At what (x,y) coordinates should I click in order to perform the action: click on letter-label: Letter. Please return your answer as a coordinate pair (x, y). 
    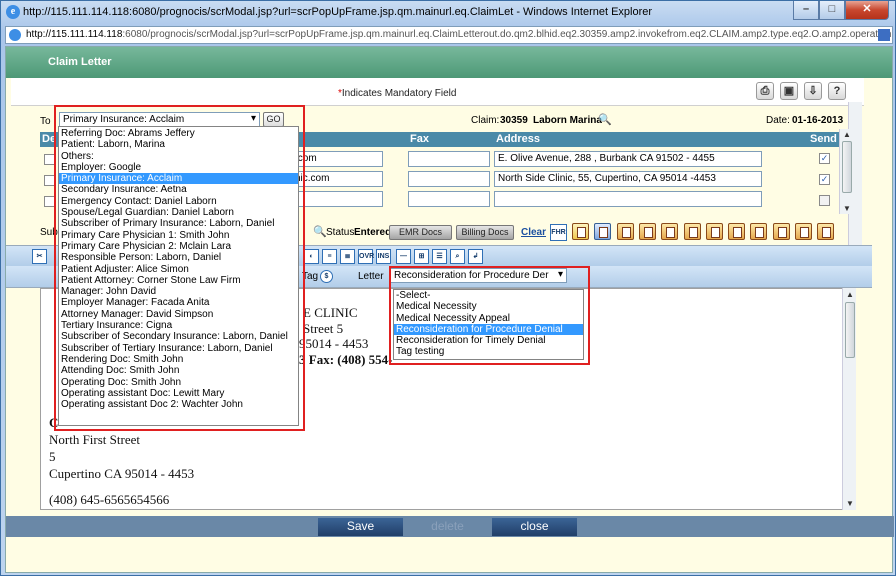
    Looking at the image, I should click on (371, 276).